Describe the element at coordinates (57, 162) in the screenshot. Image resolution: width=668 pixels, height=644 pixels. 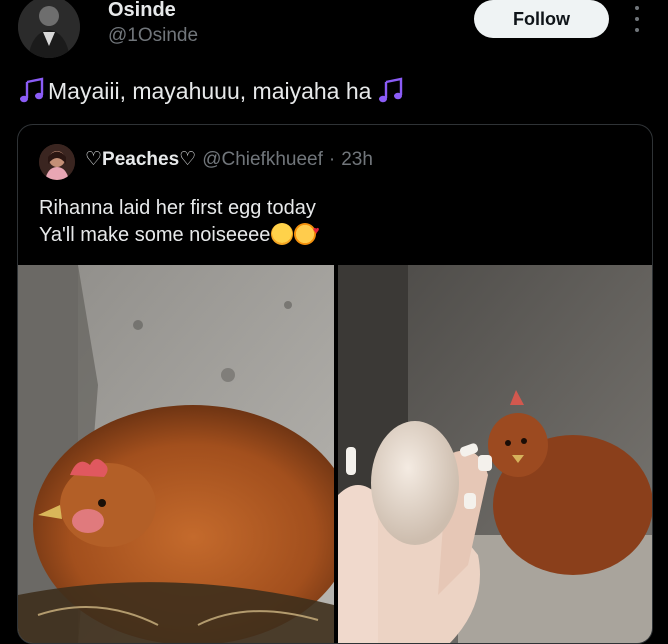
I see `quoted-author-avatar` at that location.